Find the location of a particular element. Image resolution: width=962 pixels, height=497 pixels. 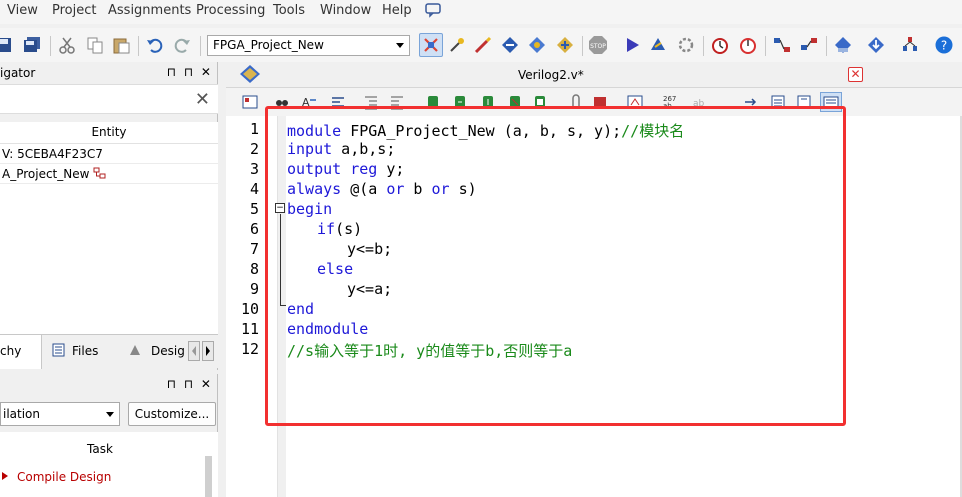

platform-designer-icon is located at coordinates (910, 45).